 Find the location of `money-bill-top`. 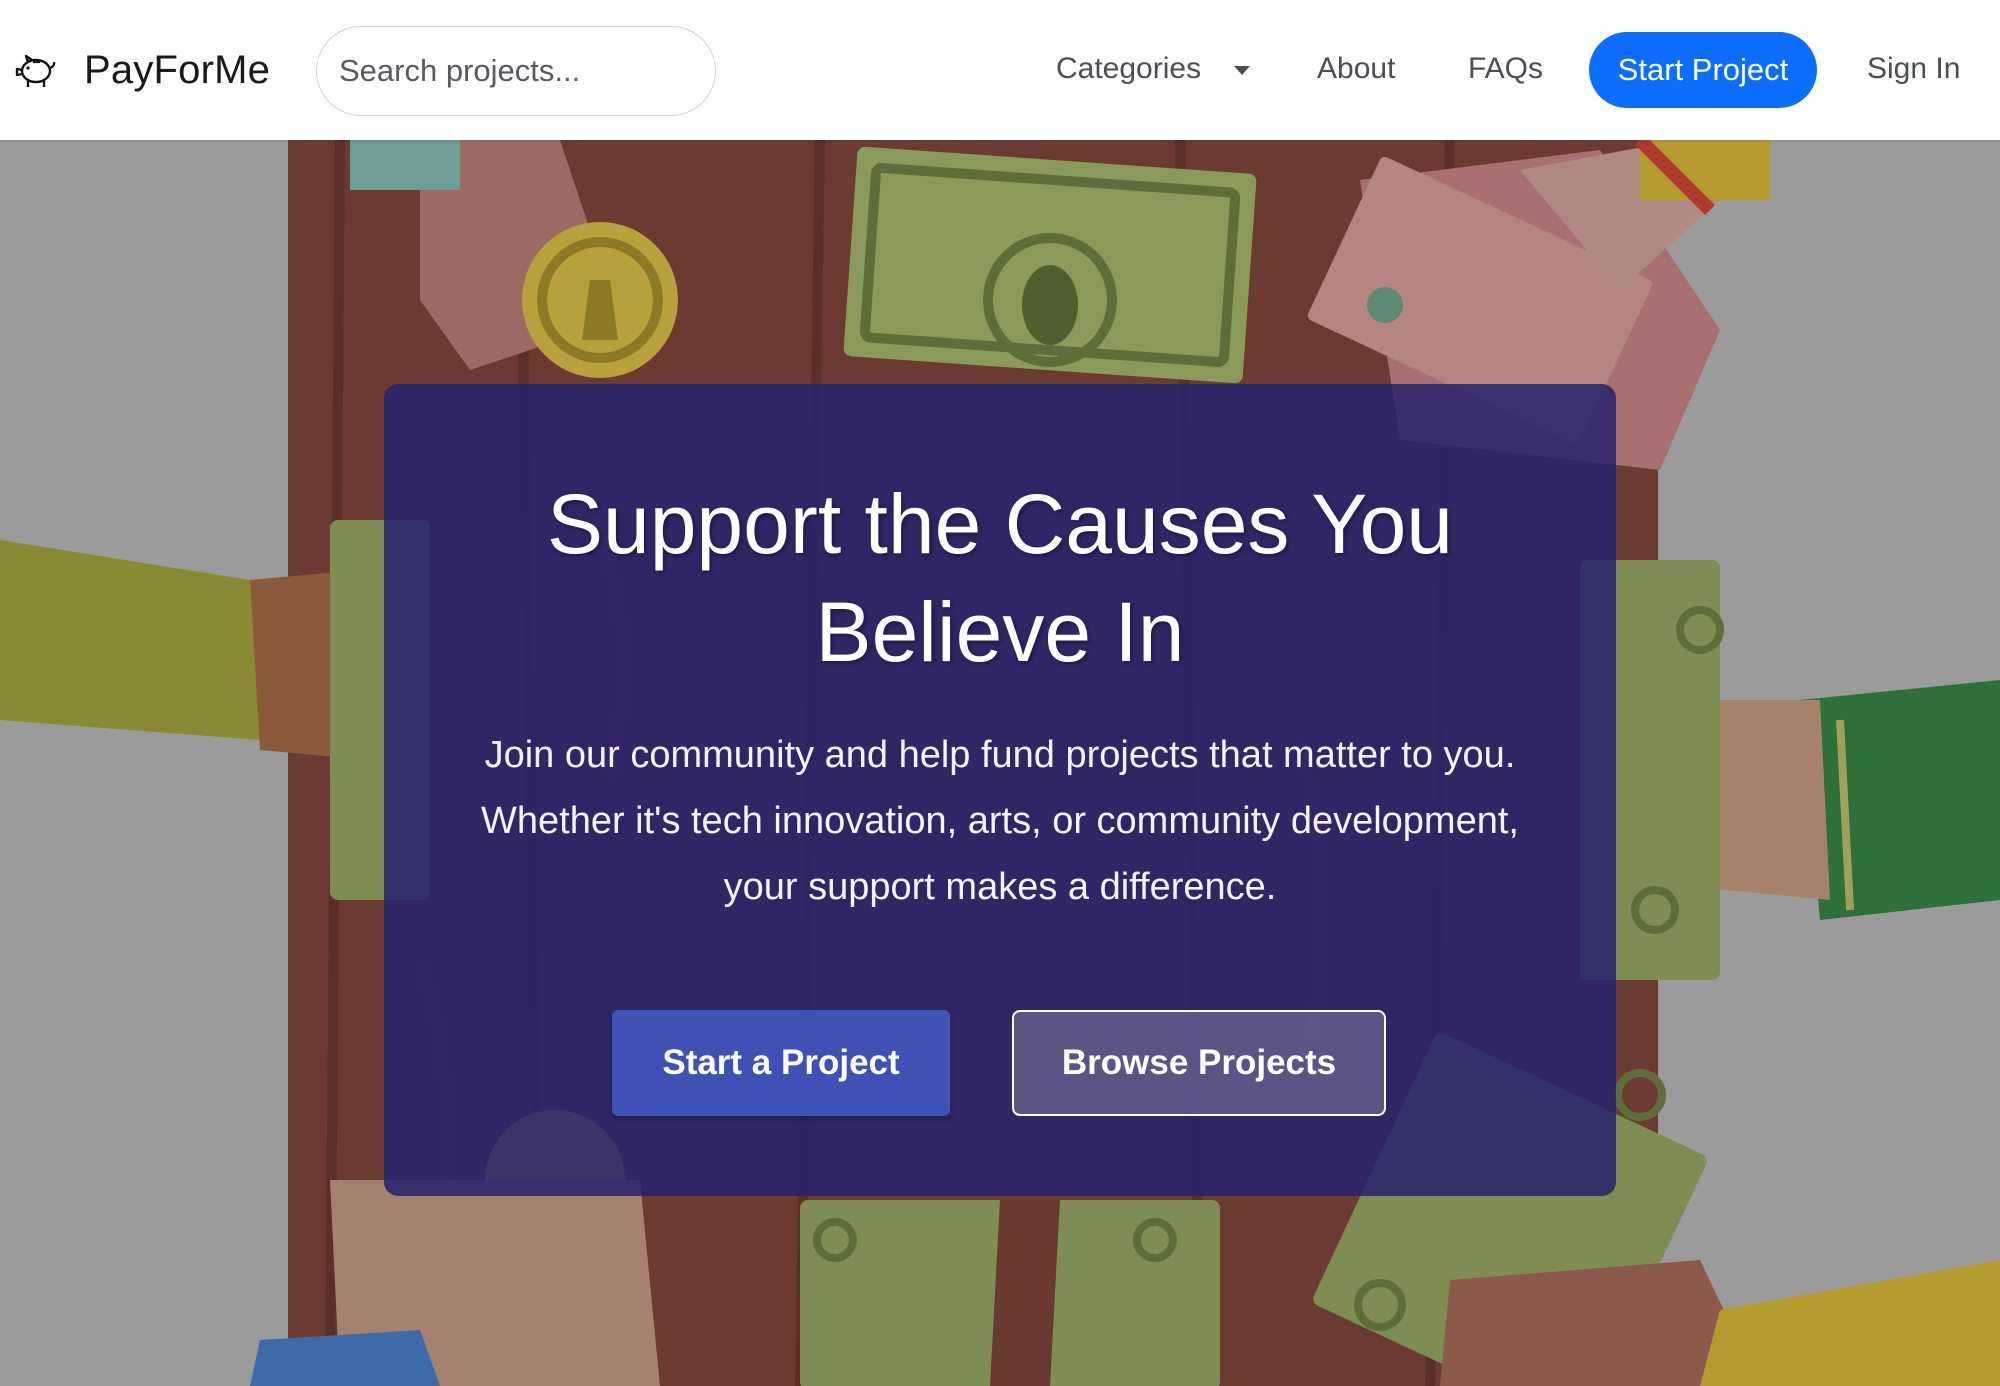

money-bill-top is located at coordinates (1050, 265).